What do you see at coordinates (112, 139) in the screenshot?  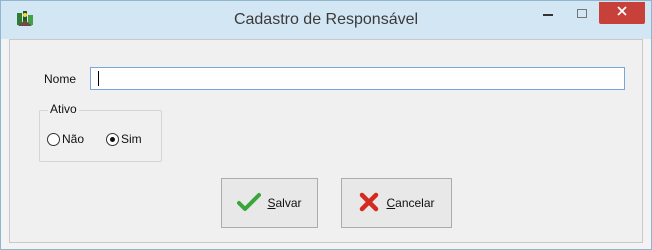 I see `radio-sim-circle` at bounding box center [112, 139].